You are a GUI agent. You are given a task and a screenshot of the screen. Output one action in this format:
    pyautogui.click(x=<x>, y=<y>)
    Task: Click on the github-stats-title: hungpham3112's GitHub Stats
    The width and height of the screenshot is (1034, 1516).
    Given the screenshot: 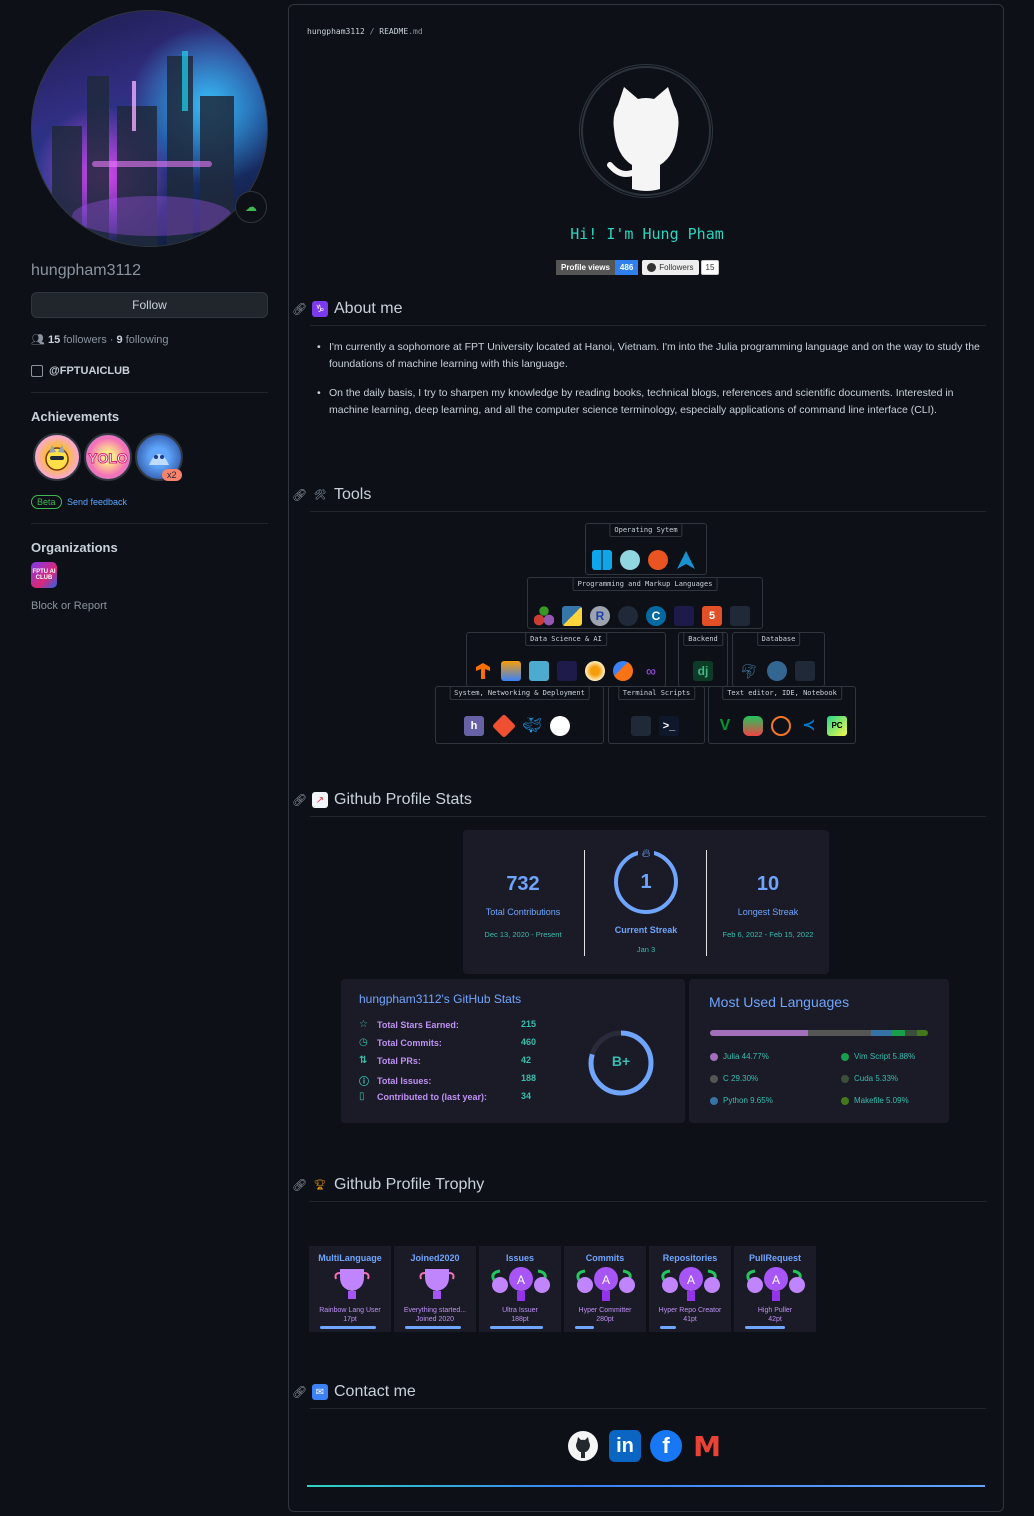 What is the action you would take?
    pyautogui.click(x=440, y=999)
    